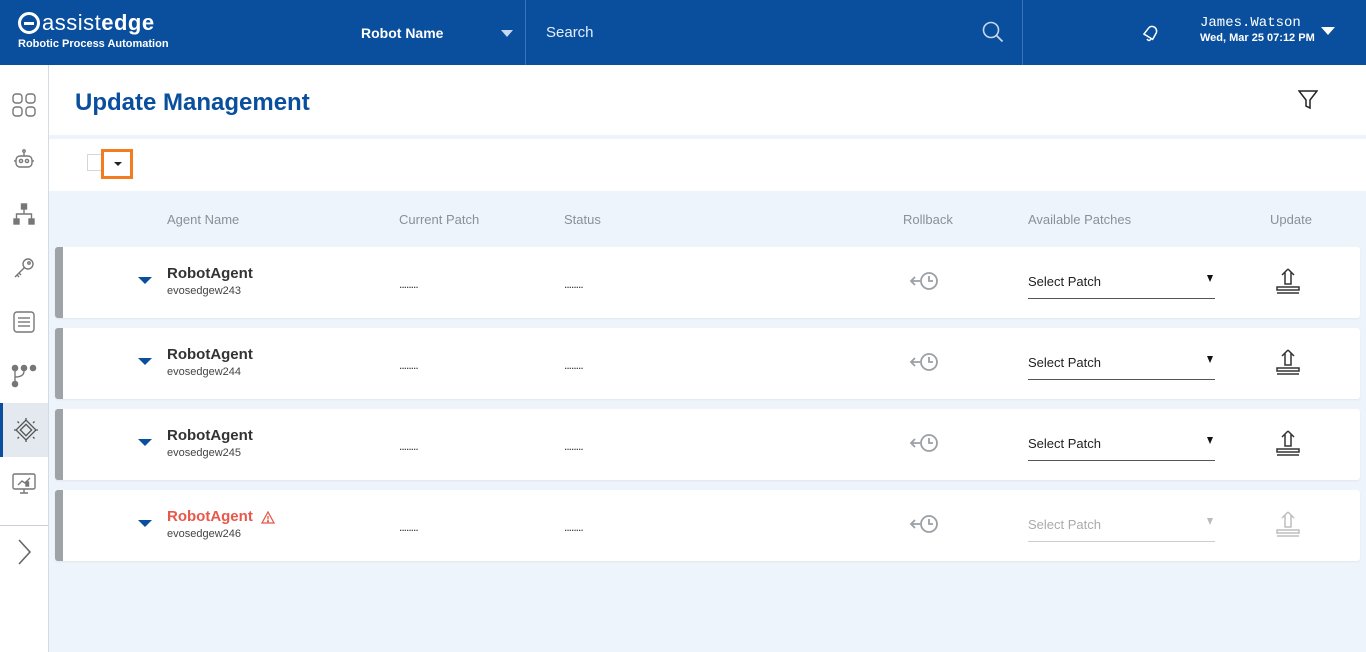 The height and width of the screenshot is (652, 1366). What do you see at coordinates (1150, 32) in the screenshot?
I see `notification-bell-icon` at bounding box center [1150, 32].